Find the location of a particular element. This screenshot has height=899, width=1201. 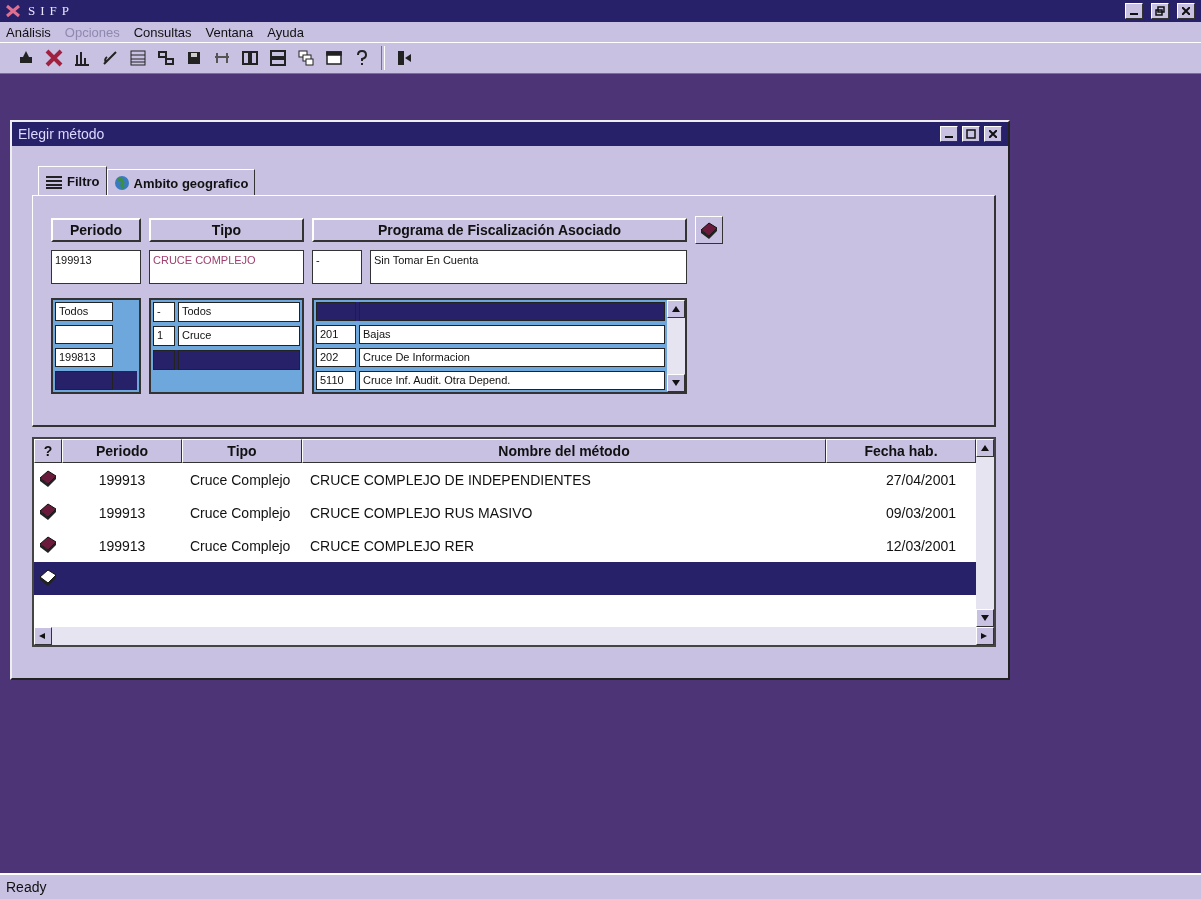

grid-icon is located at coordinates (138, 58).